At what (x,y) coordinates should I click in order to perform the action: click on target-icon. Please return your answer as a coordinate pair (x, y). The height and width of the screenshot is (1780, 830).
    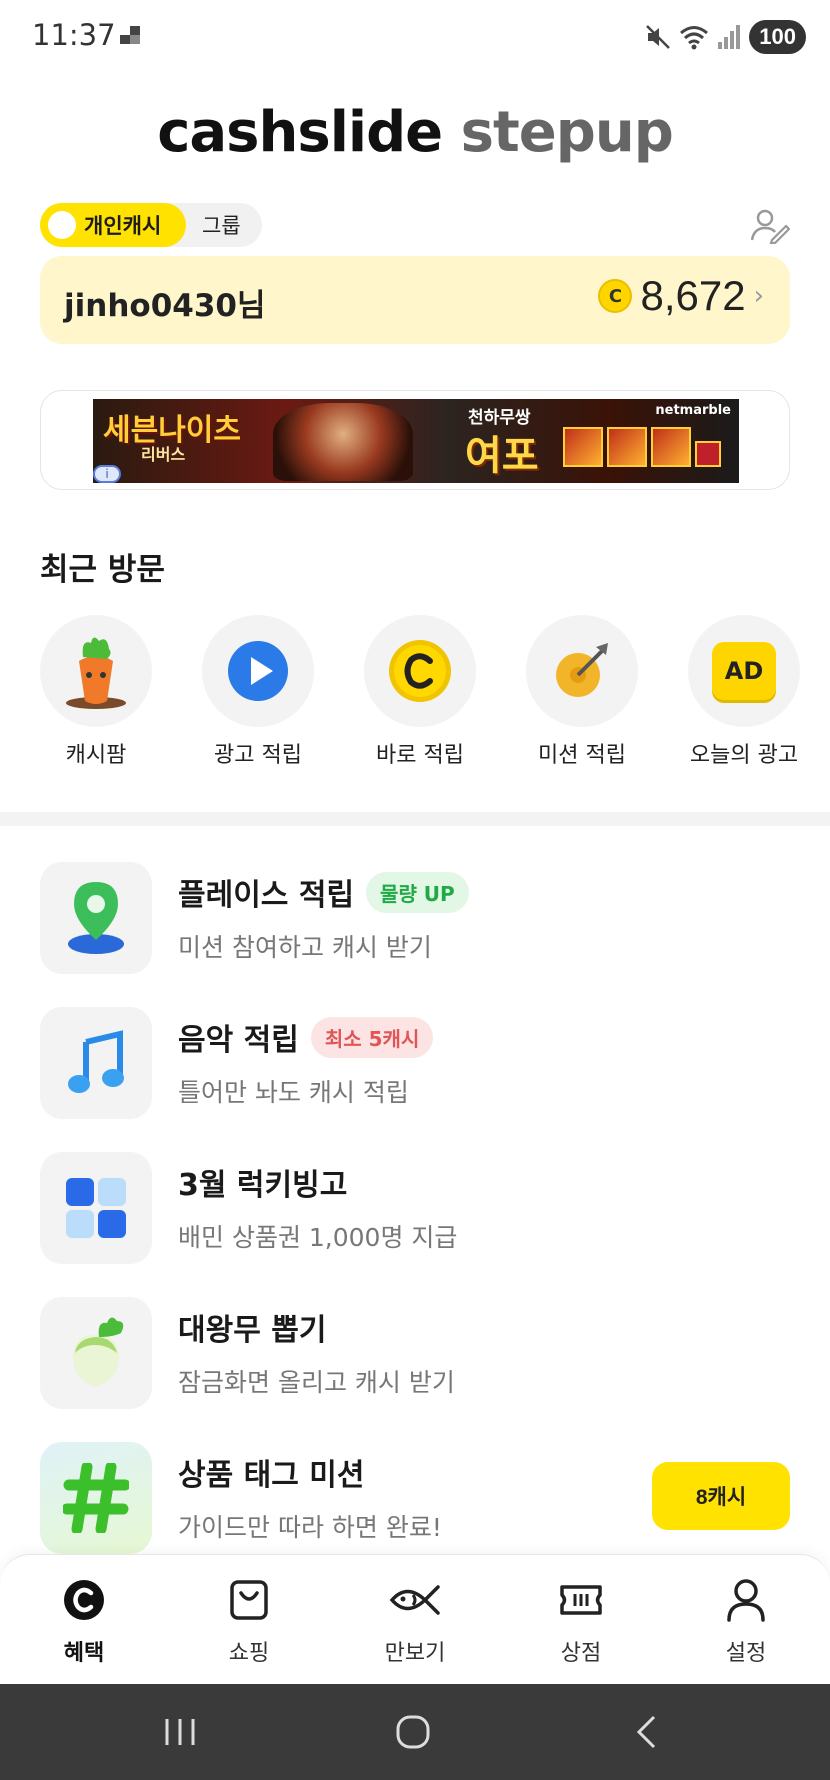
    Looking at the image, I should click on (582, 670).